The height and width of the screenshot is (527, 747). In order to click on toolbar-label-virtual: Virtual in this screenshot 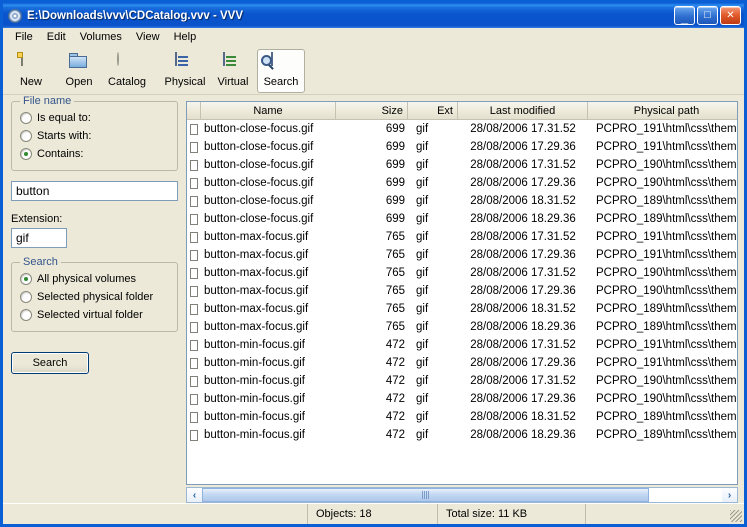, I will do `click(233, 82)`.